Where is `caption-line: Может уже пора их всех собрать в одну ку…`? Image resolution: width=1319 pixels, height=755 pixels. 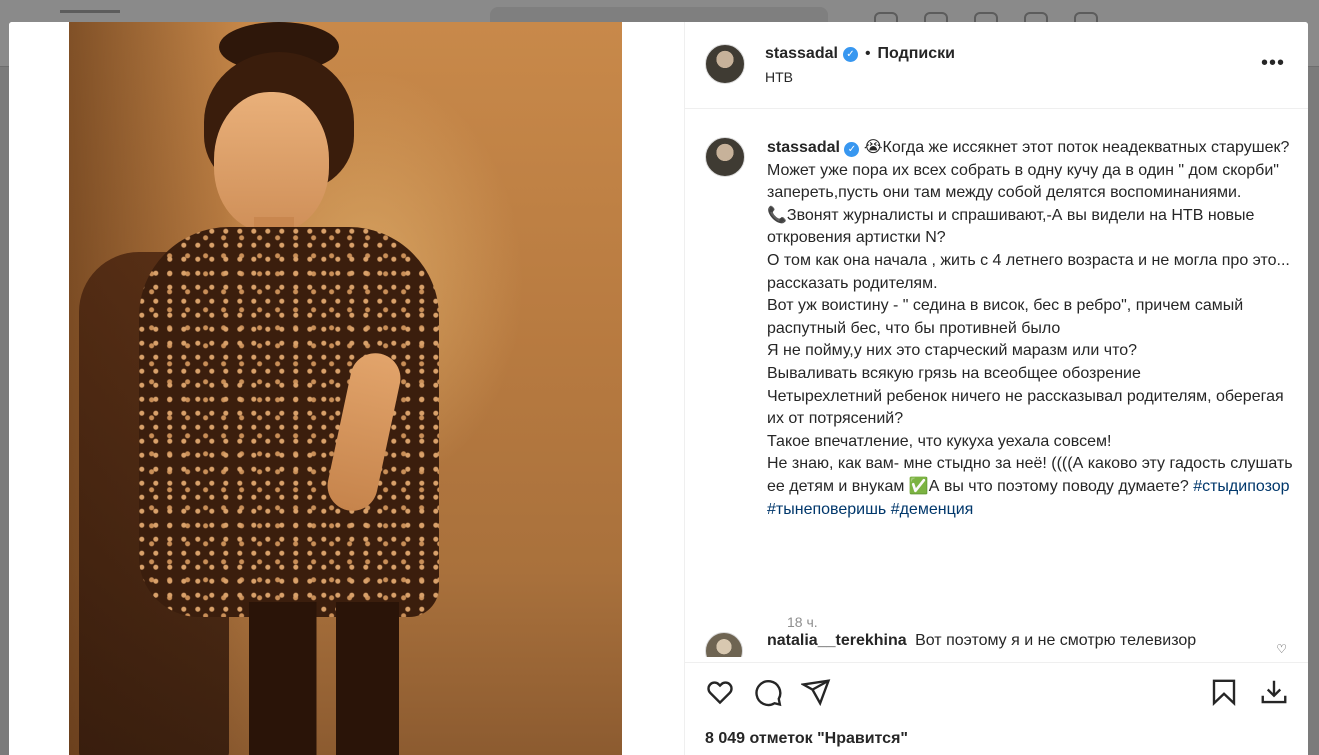 caption-line: Может уже пора их всех собрать в одну ку… is located at coordinates (1023, 181).